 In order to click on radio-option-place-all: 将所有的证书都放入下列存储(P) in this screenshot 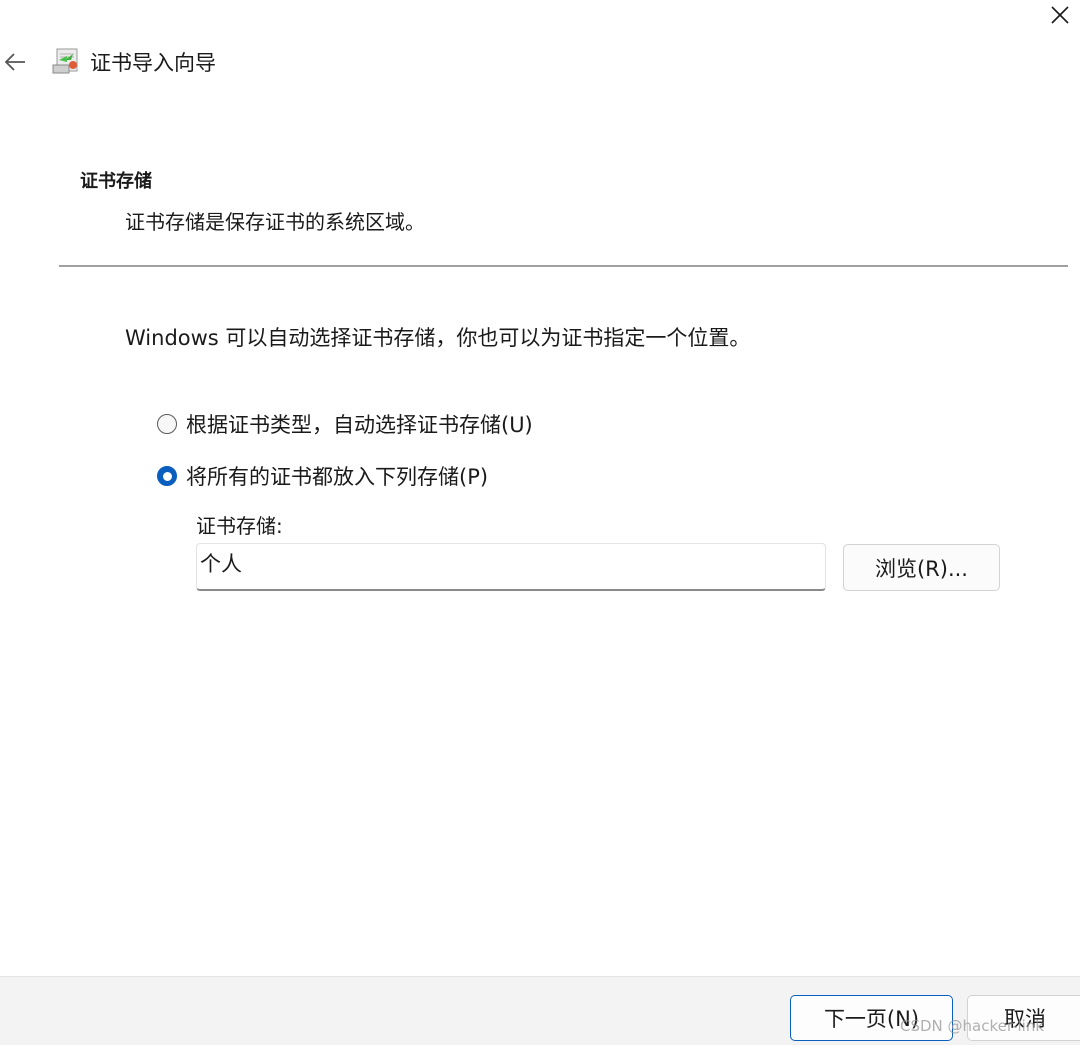, I will do `click(322, 476)`.